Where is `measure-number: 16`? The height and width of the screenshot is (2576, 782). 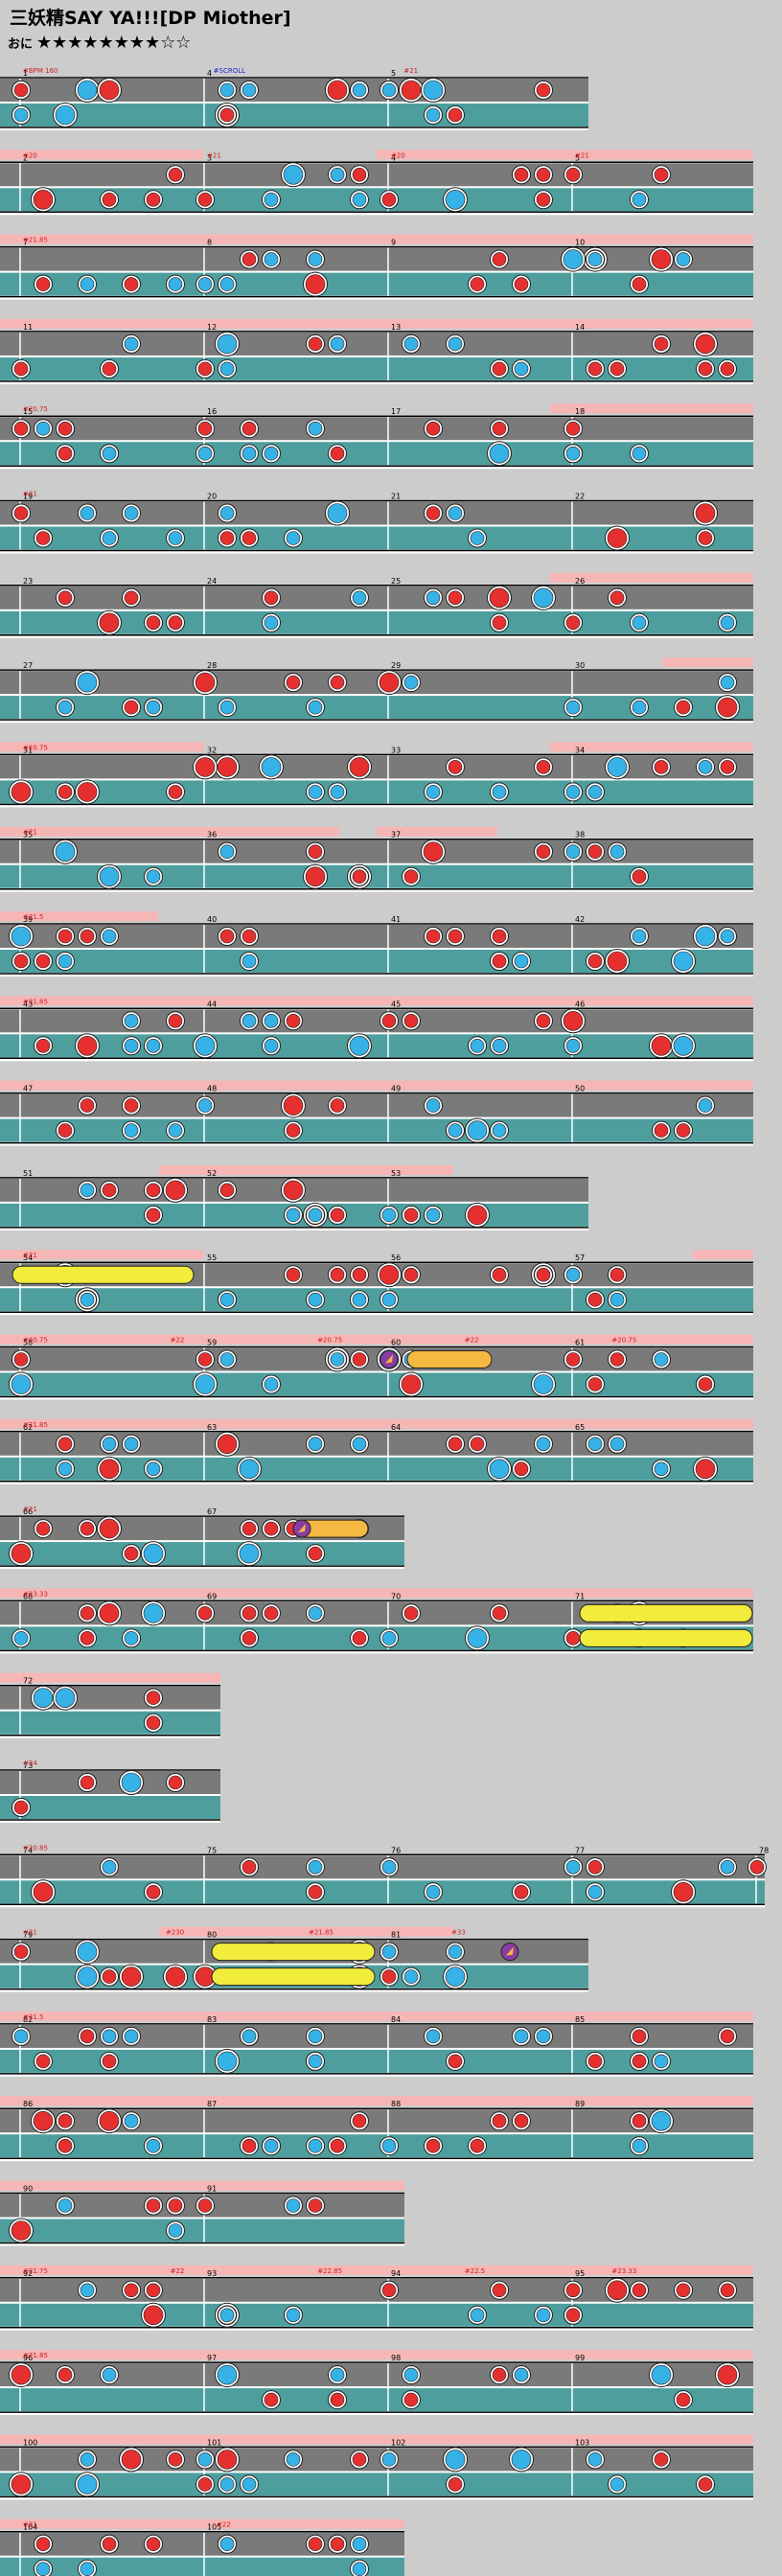 measure-number: 16 is located at coordinates (212, 411).